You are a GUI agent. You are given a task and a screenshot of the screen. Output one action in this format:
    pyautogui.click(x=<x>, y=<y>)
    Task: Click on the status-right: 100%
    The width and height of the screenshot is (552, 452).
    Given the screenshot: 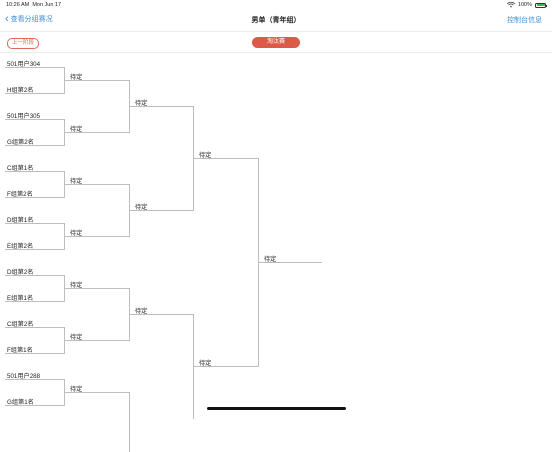 What is the action you would take?
    pyautogui.click(x=526, y=5)
    